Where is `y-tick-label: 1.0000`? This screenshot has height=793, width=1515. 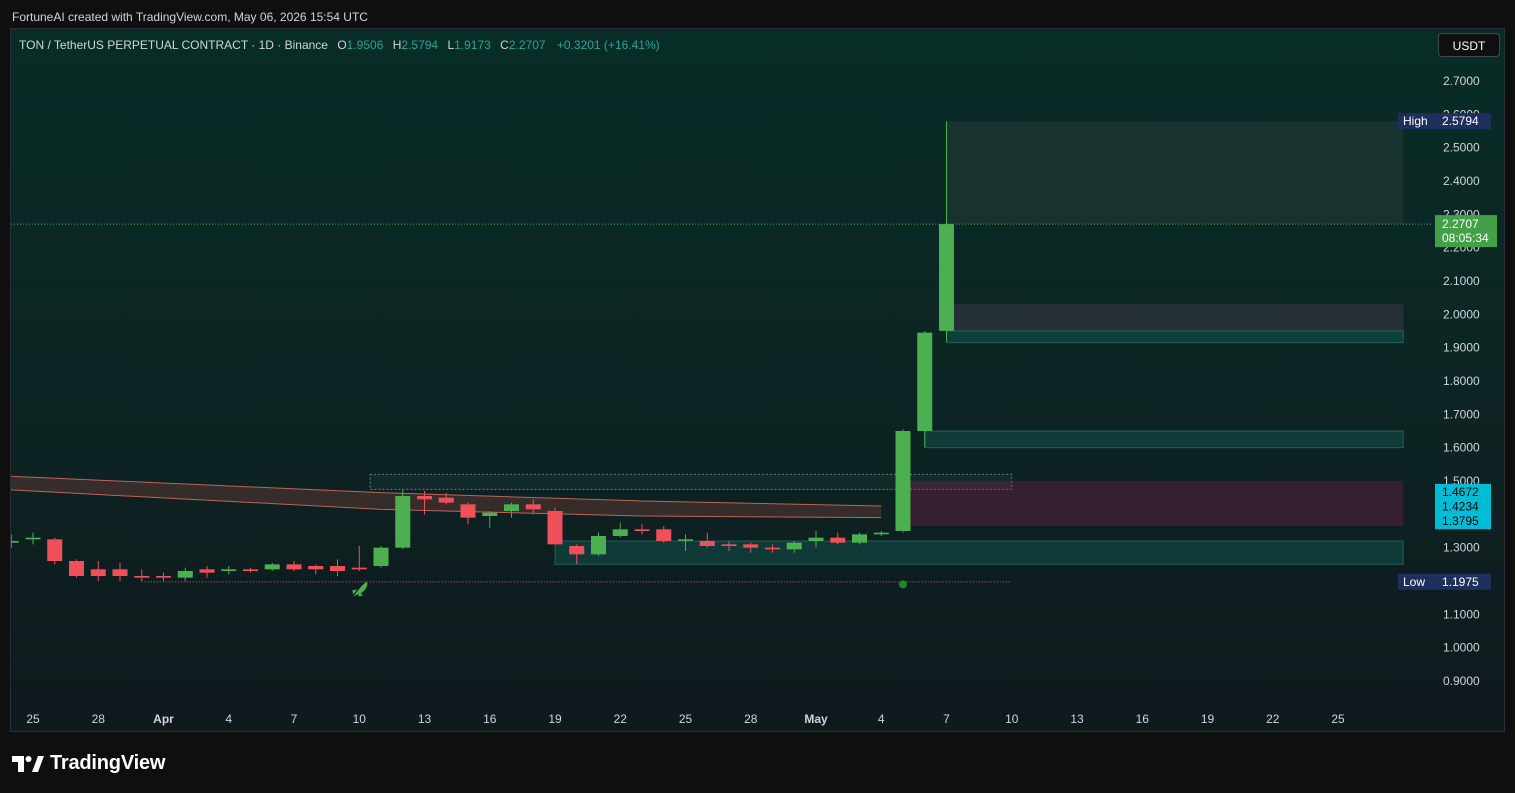
y-tick-label: 1.0000 is located at coordinates (1461, 648).